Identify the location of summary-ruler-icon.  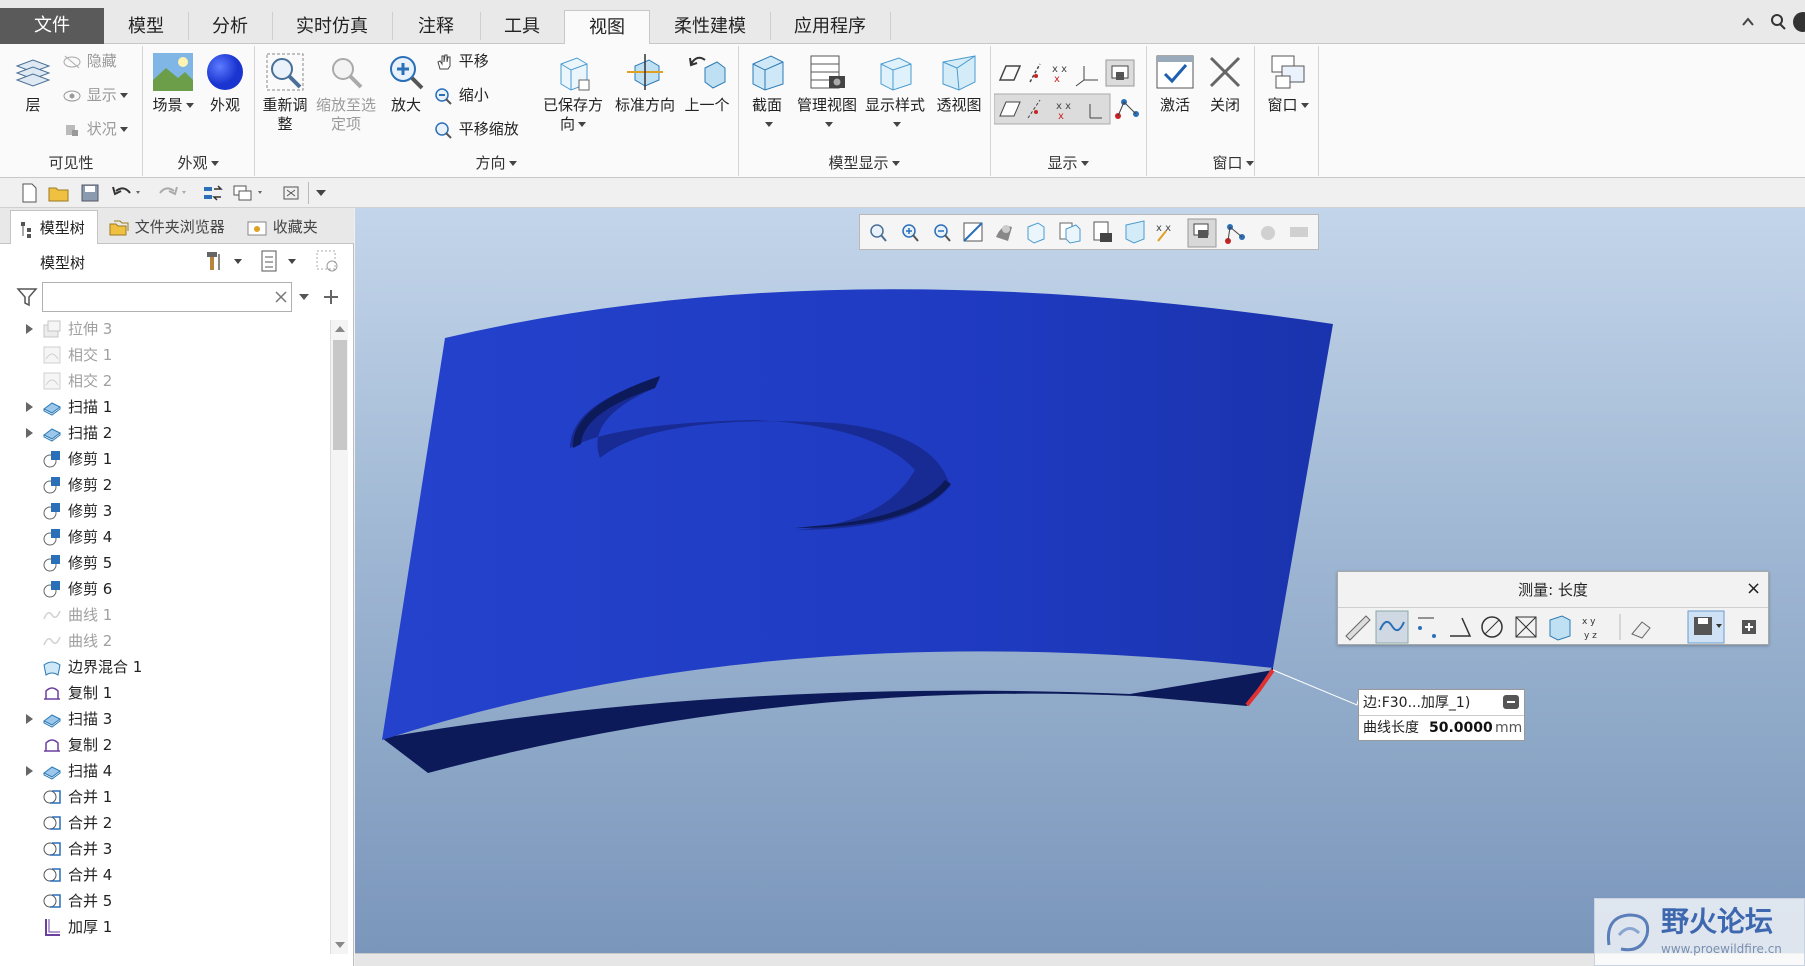
(1358, 628).